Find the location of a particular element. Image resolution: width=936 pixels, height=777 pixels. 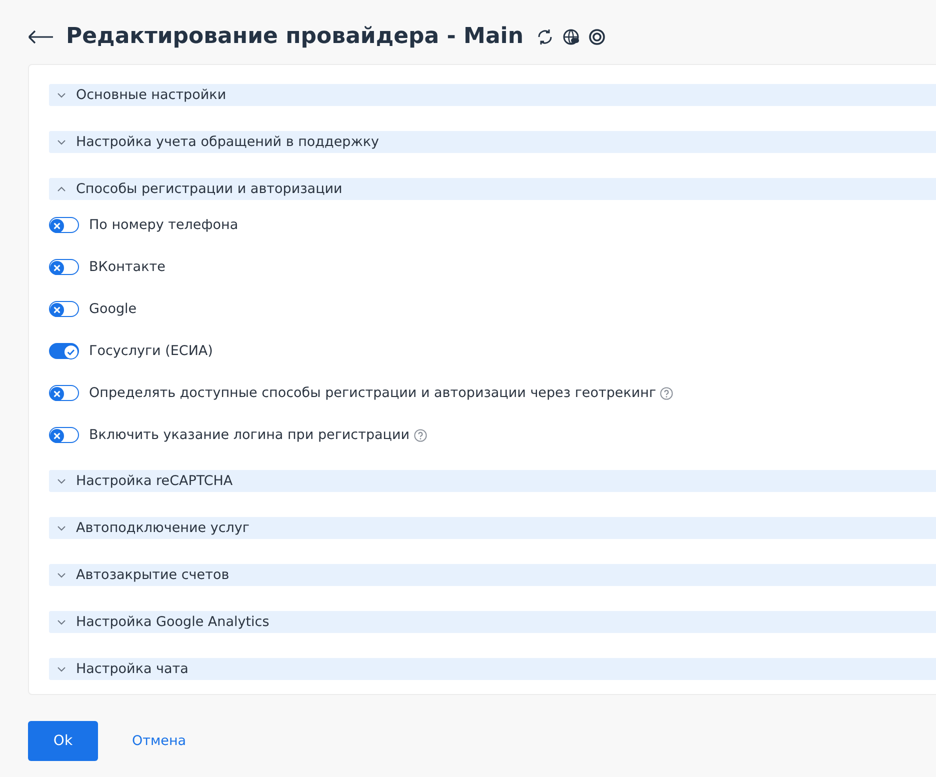

page-title: Редактирование провайдера - Main is located at coordinates (295, 37).